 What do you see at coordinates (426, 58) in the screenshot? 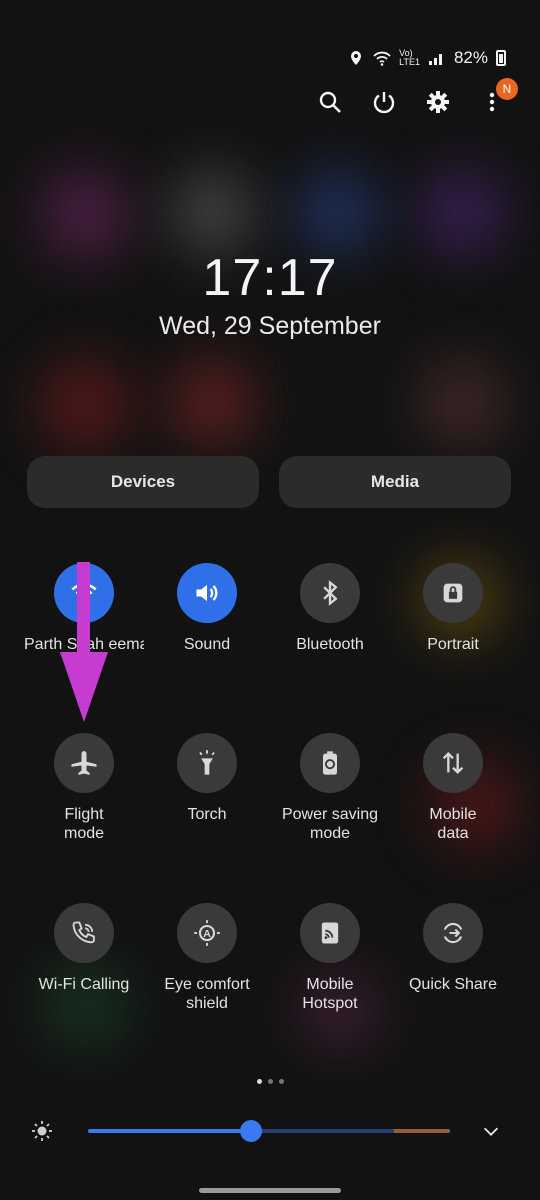
I see `status-bar: Vo) LTE1 82%` at bounding box center [426, 58].